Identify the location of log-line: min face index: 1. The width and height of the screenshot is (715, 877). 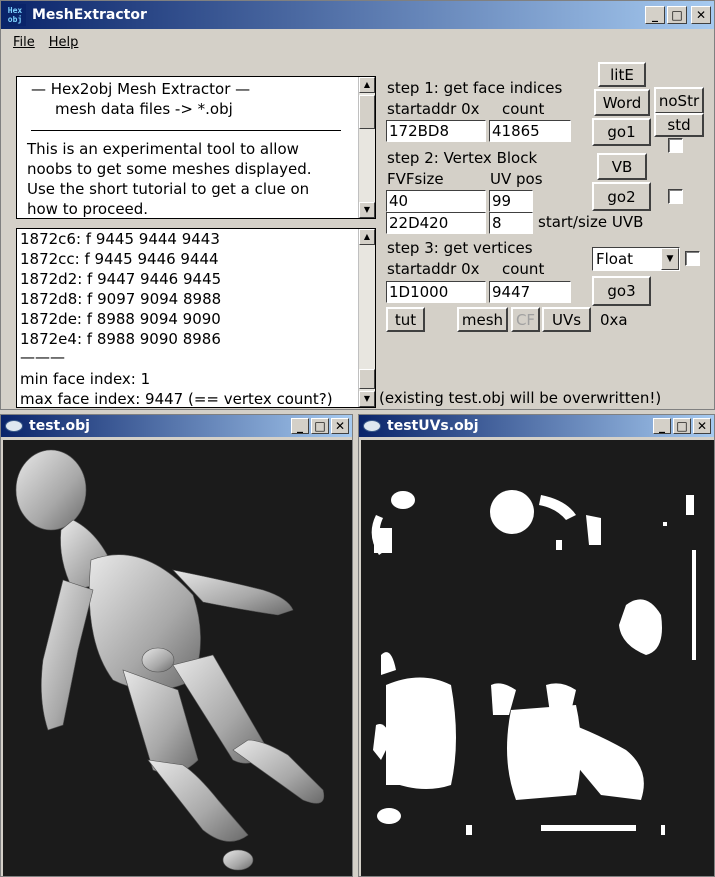
(85, 379).